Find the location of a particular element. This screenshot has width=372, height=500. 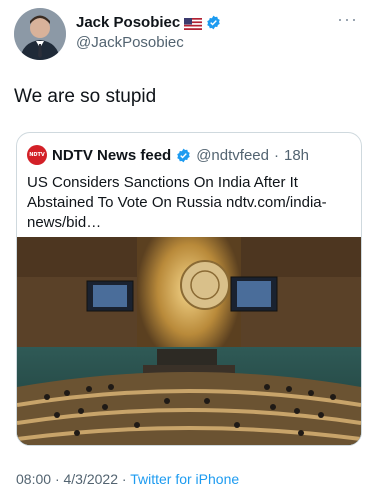

more-options-icon: ··· is located at coordinates (347, 19).